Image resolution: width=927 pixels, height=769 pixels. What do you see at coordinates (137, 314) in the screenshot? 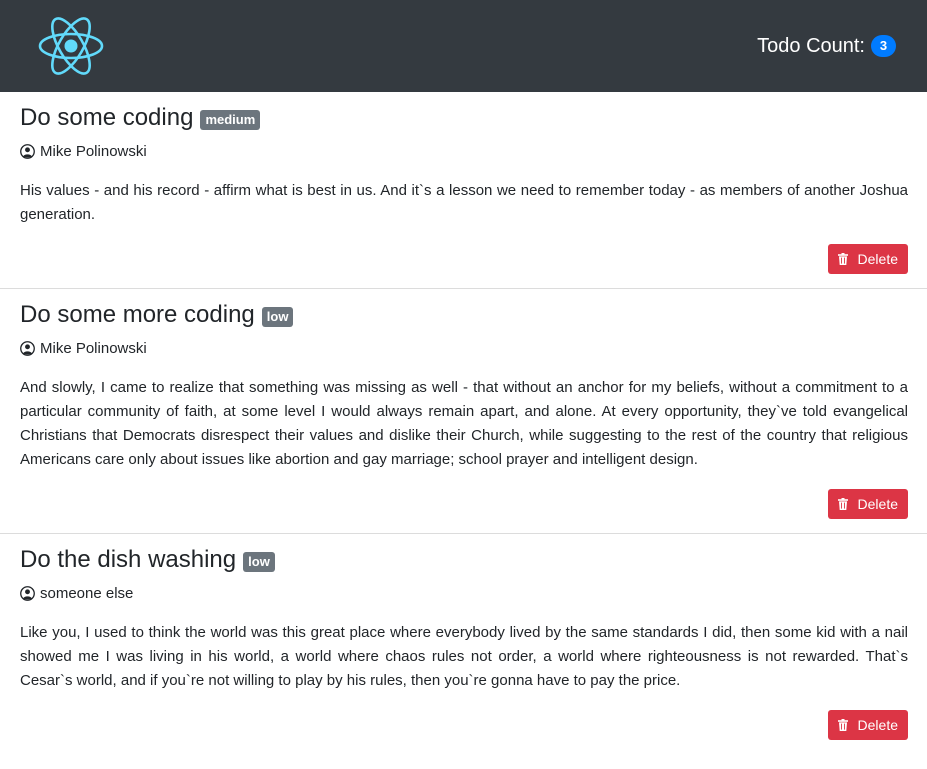
I see `todo-title: Do some more coding` at bounding box center [137, 314].